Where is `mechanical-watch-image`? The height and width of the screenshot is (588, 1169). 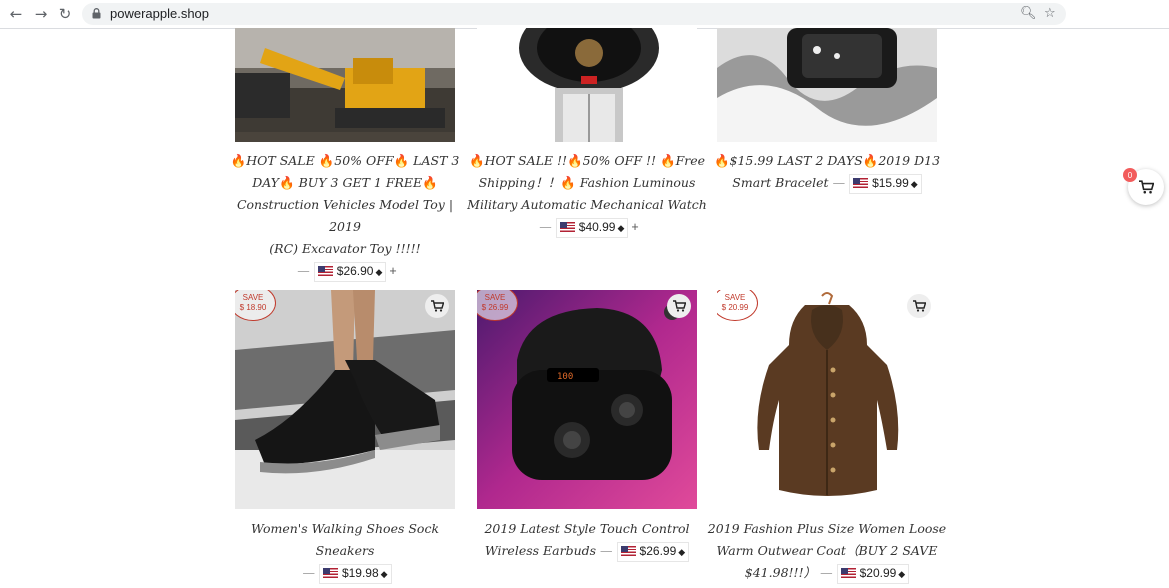 mechanical-watch-image is located at coordinates (587, 85).